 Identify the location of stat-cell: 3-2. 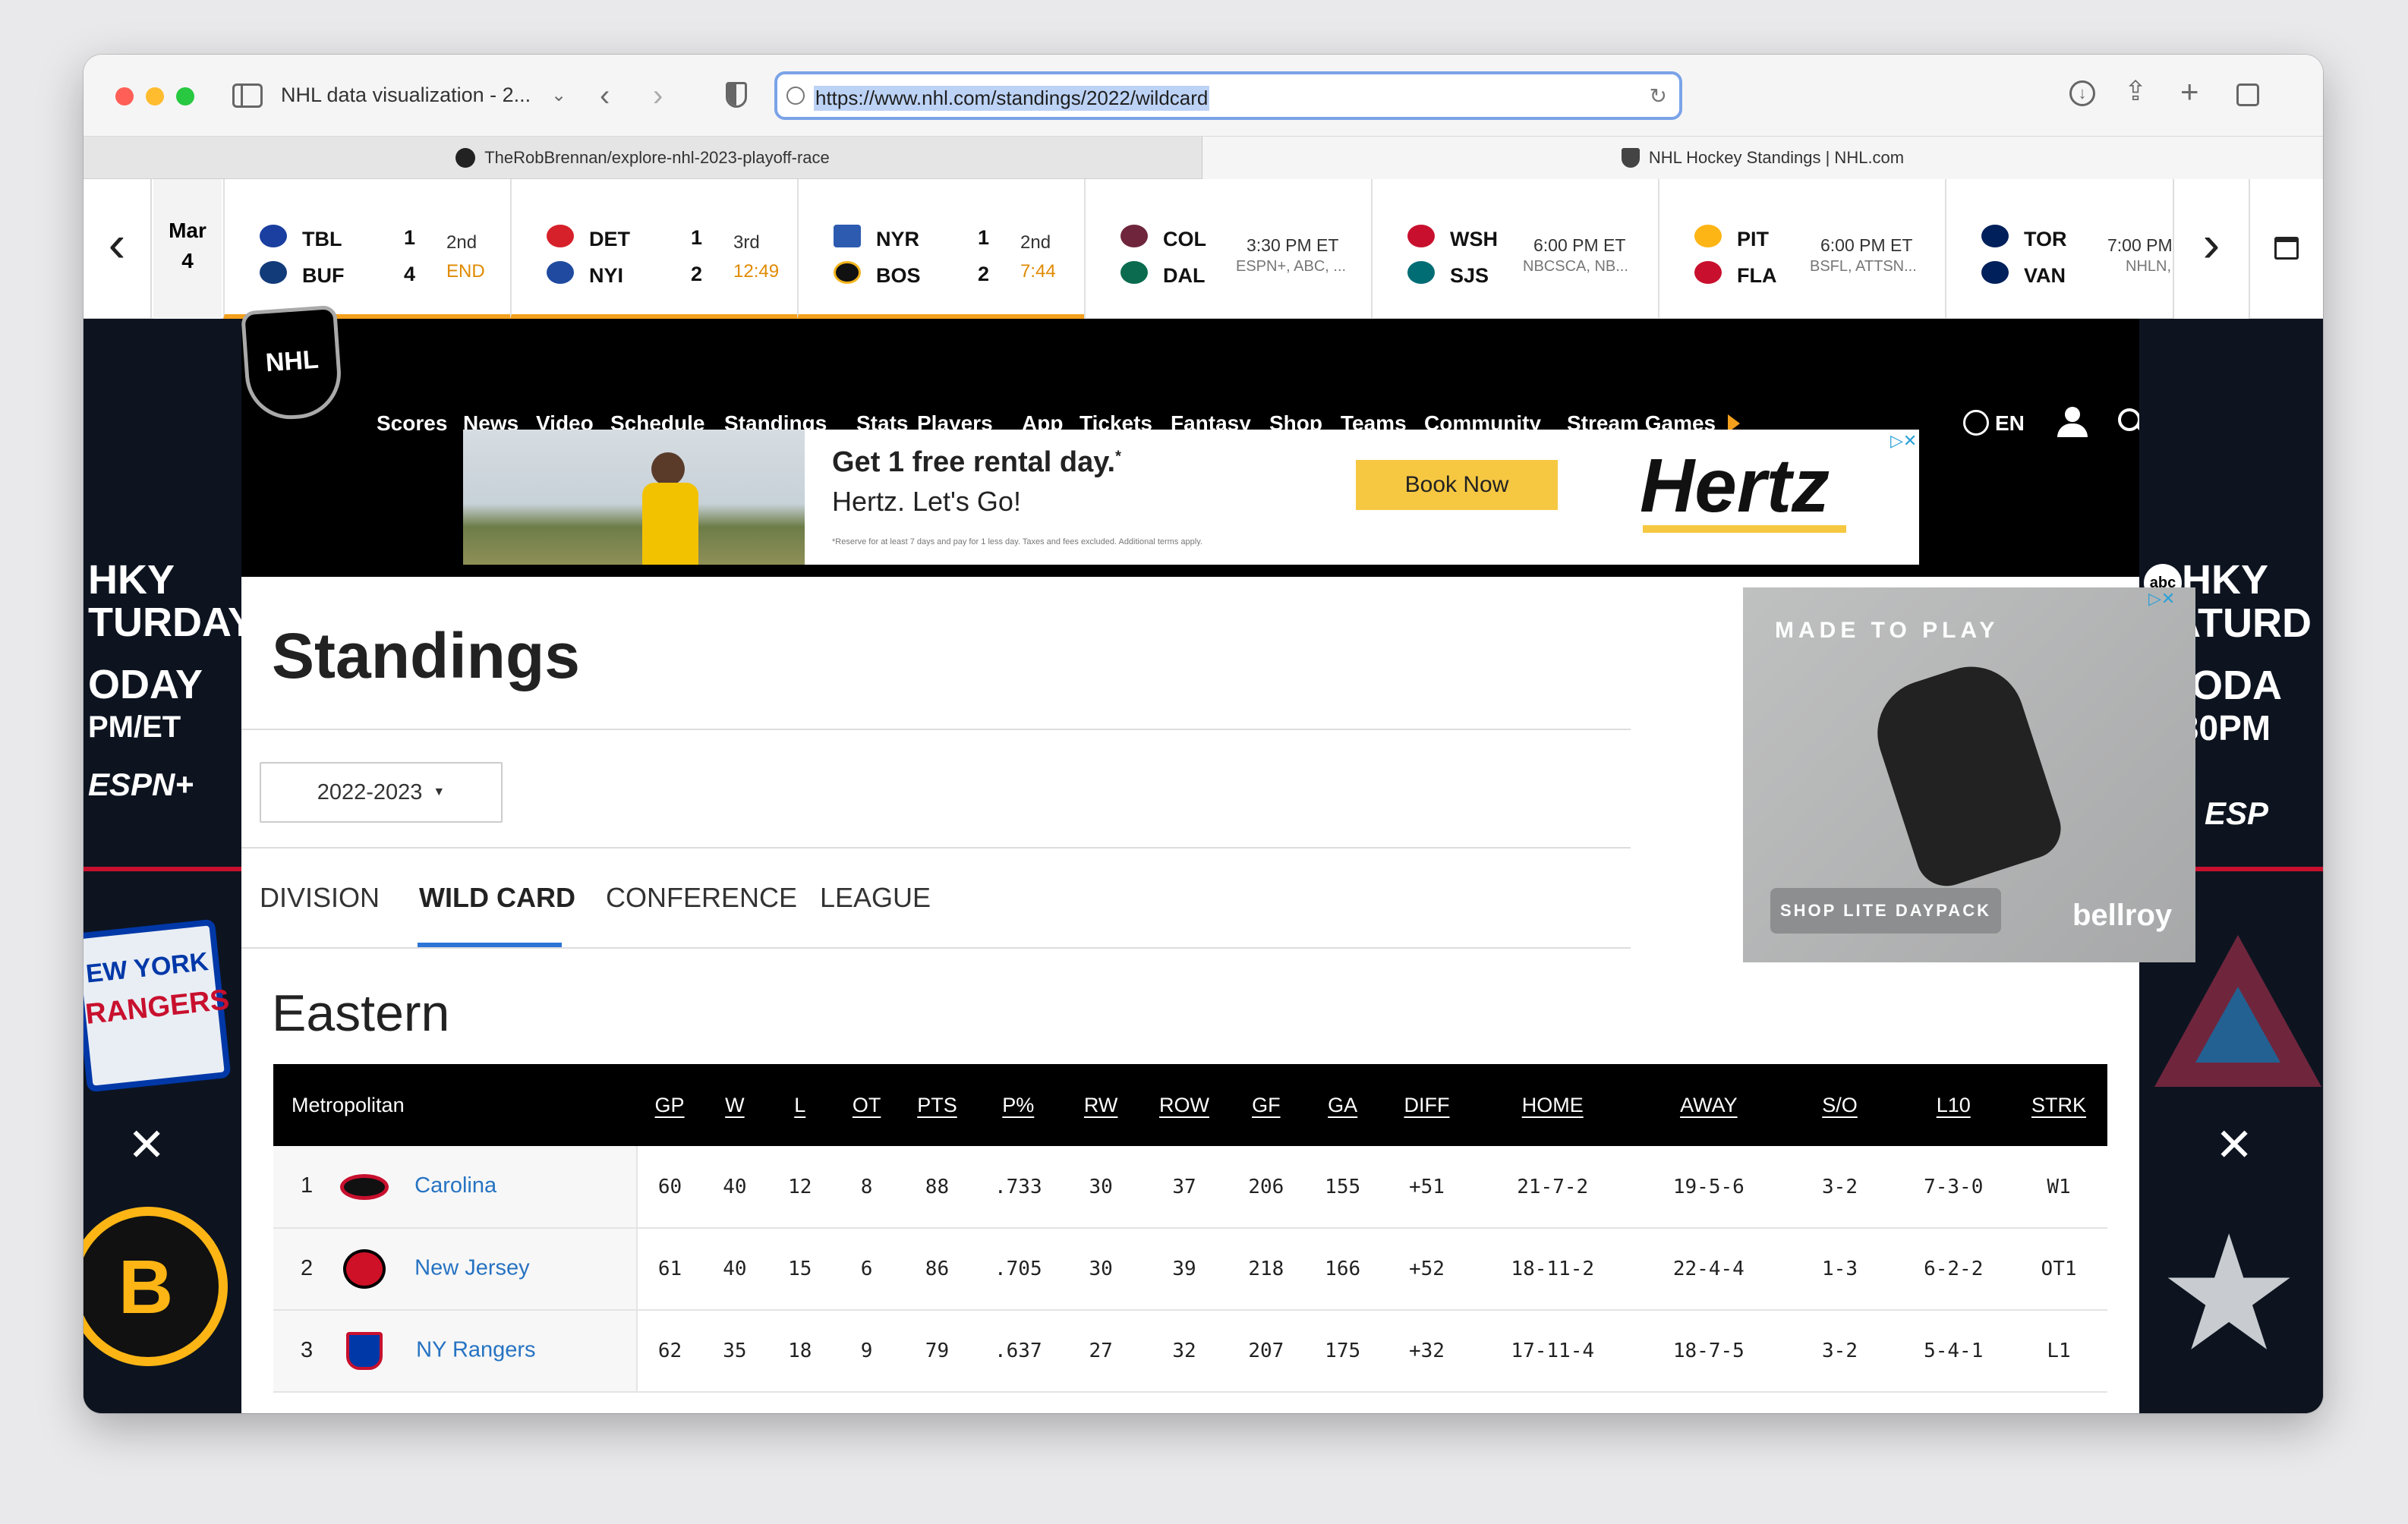
(1839, 1351).